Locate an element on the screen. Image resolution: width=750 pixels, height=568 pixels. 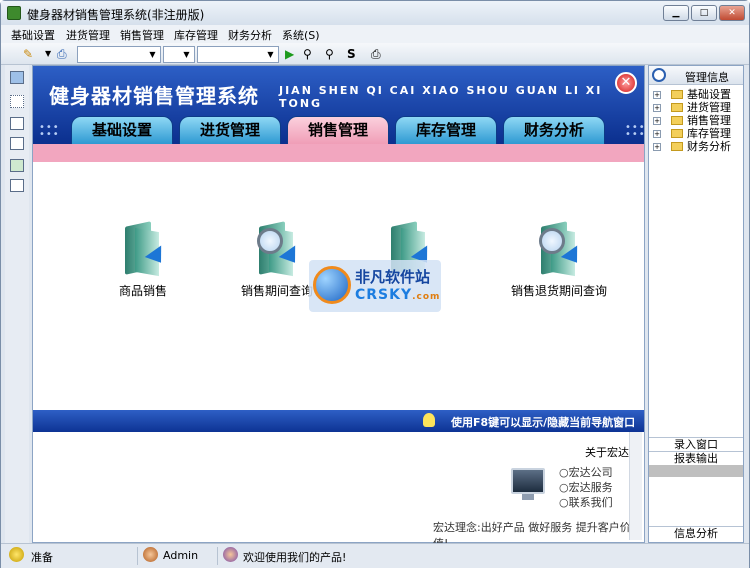
menu-purchase: 进货管理 is located at coordinates (88, 35).